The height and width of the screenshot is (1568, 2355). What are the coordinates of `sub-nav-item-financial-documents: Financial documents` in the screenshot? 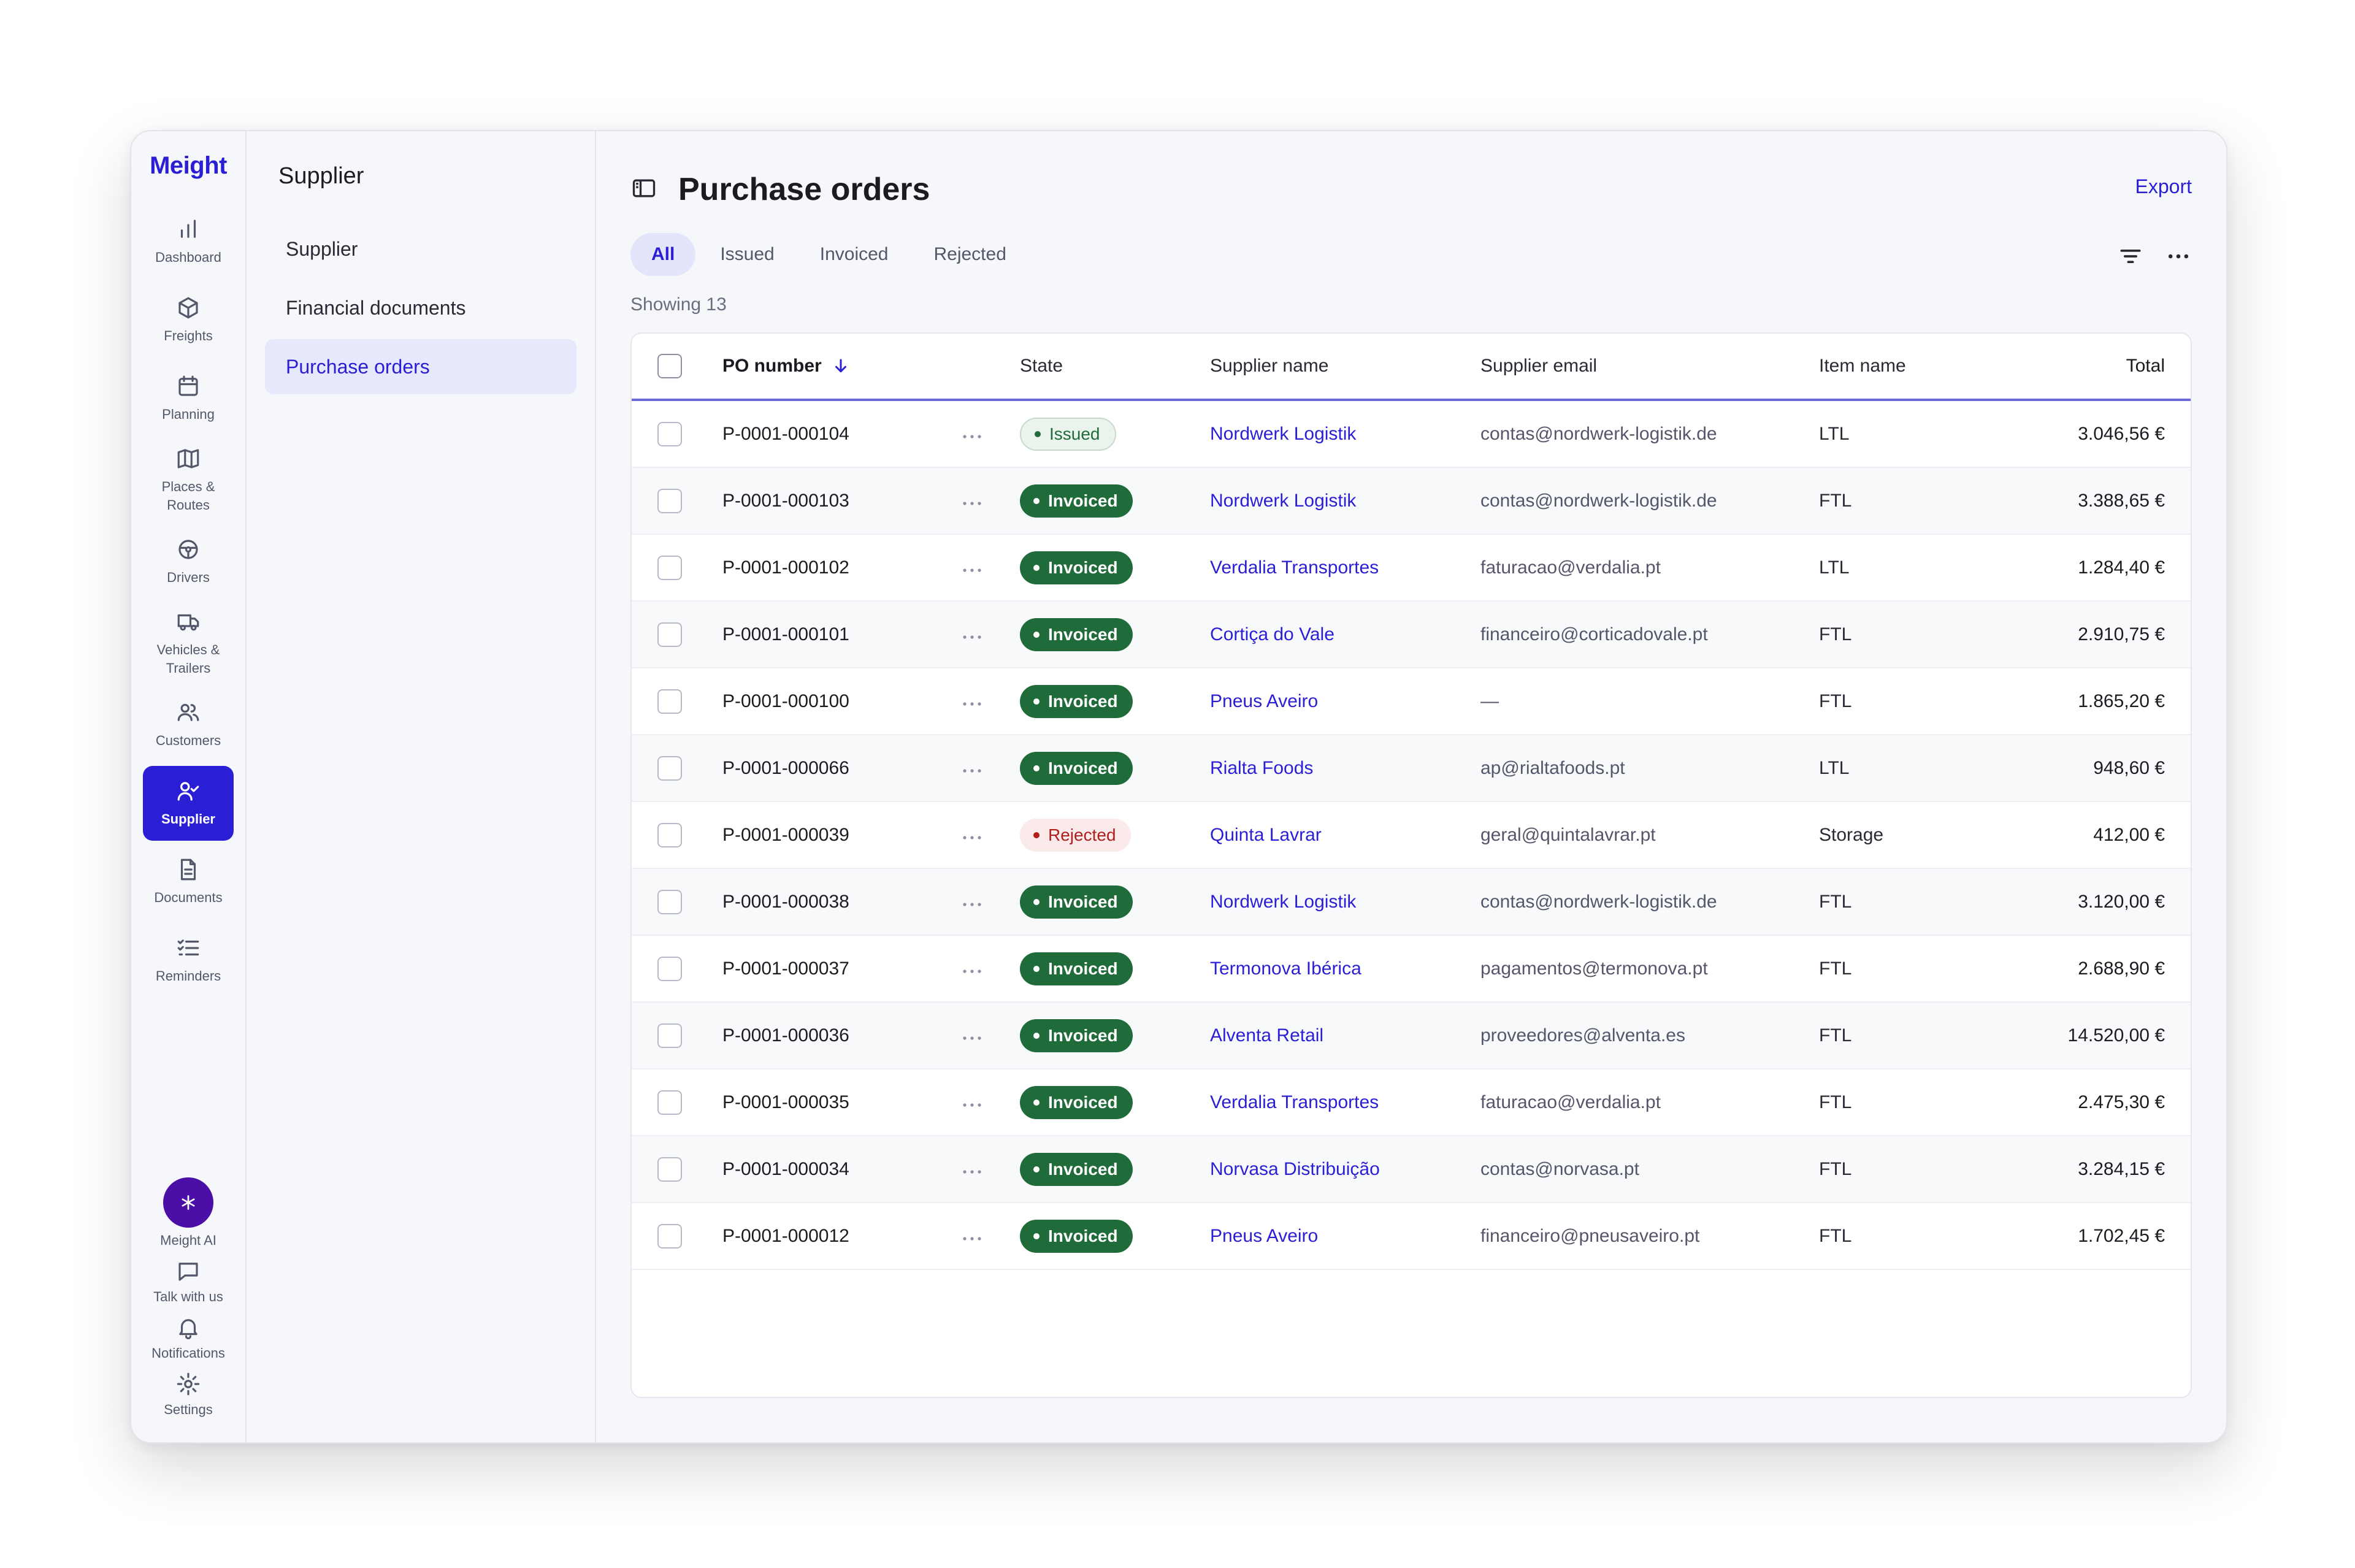 It's located at (420, 307).